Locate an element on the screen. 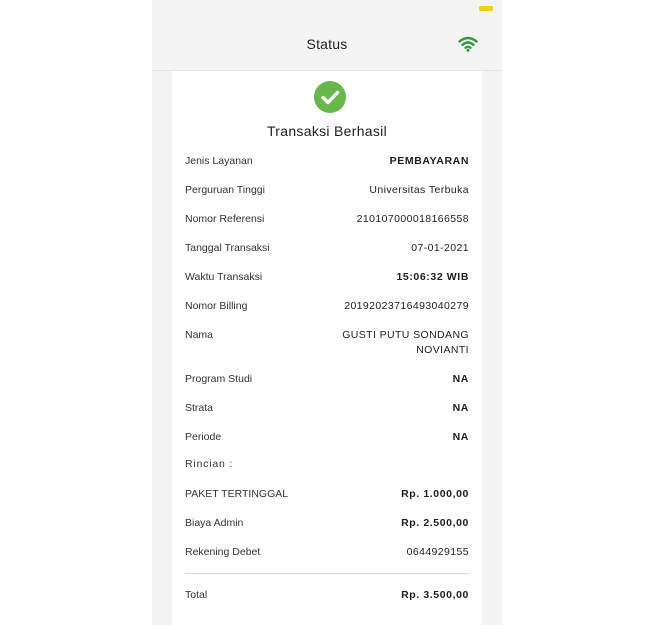  row-label: PAKET TERTINGGAL is located at coordinates (237, 494).